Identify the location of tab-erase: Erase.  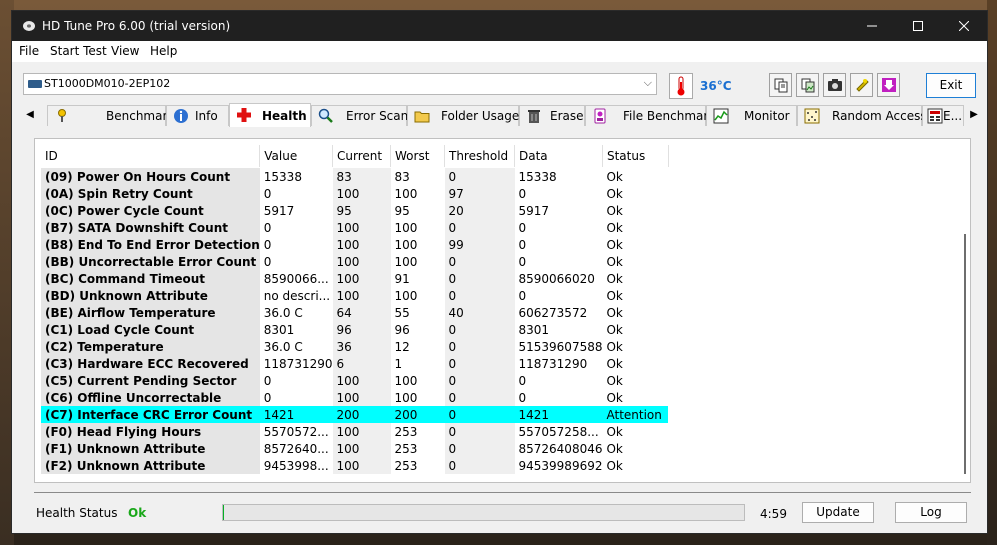
(552, 115).